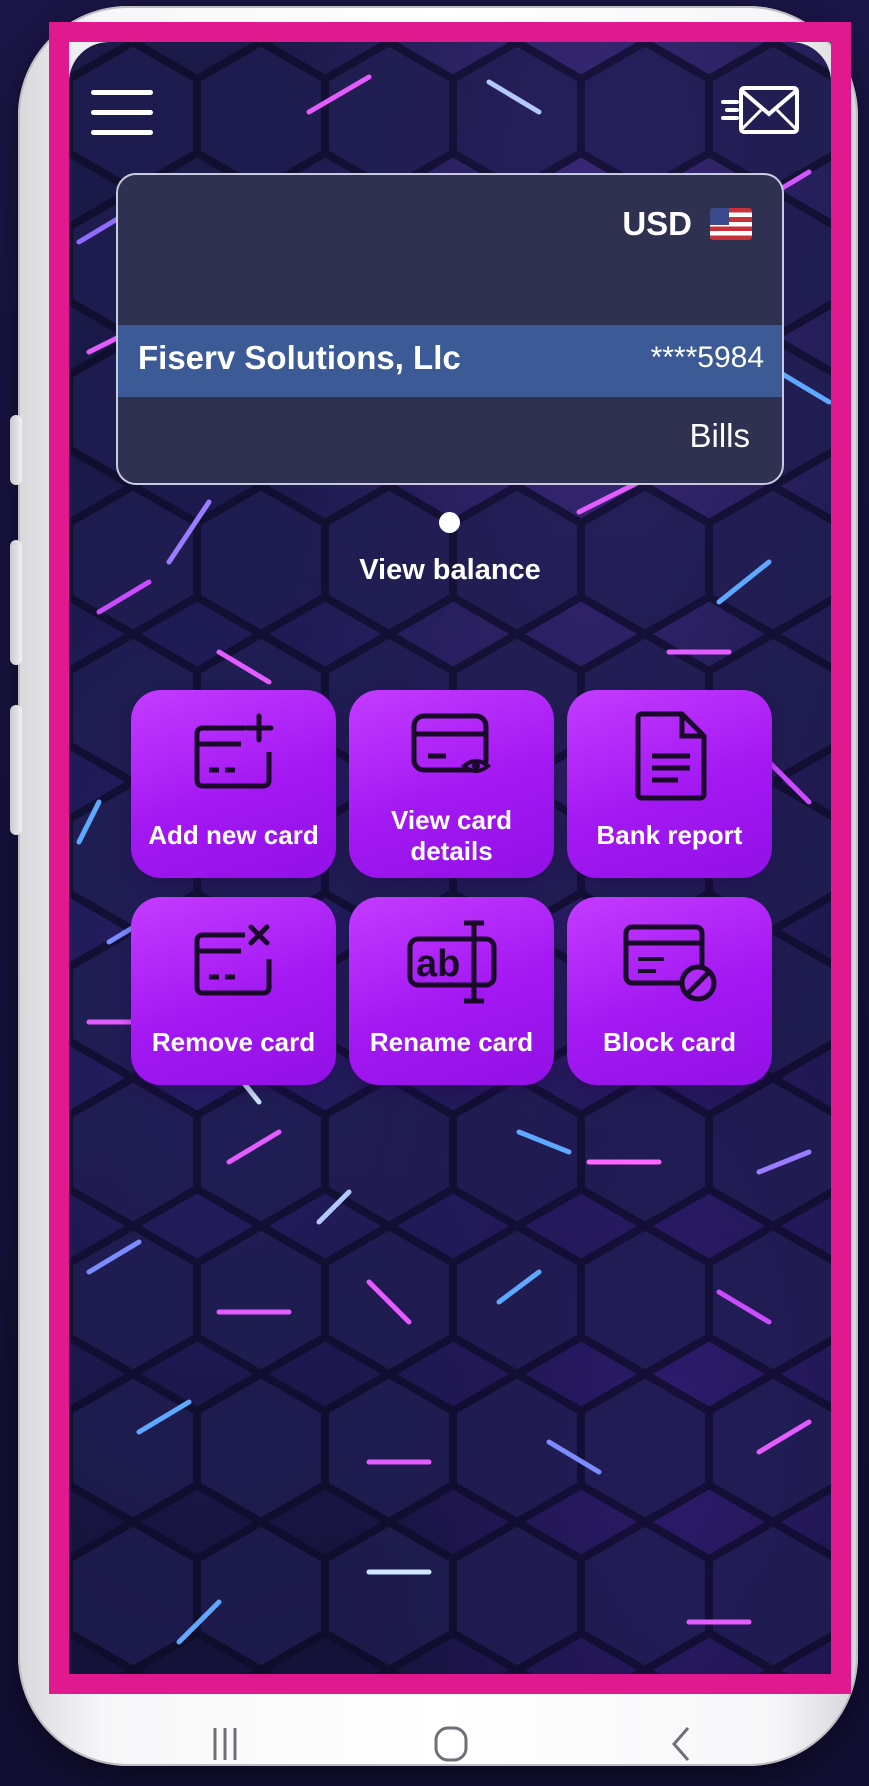 This screenshot has height=1786, width=869. I want to click on back-icon, so click(682, 1744).